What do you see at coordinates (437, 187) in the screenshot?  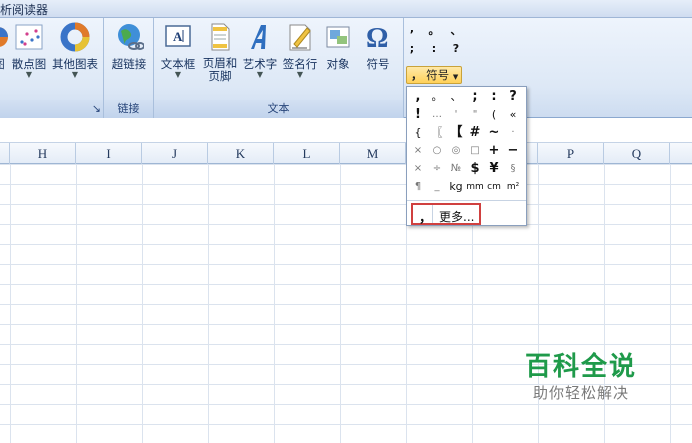 I see `symbol-cell: _` at bounding box center [437, 187].